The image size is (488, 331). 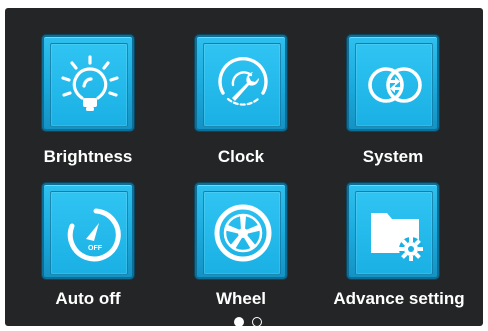 I want to click on clock-tile, so click(x=241, y=83).